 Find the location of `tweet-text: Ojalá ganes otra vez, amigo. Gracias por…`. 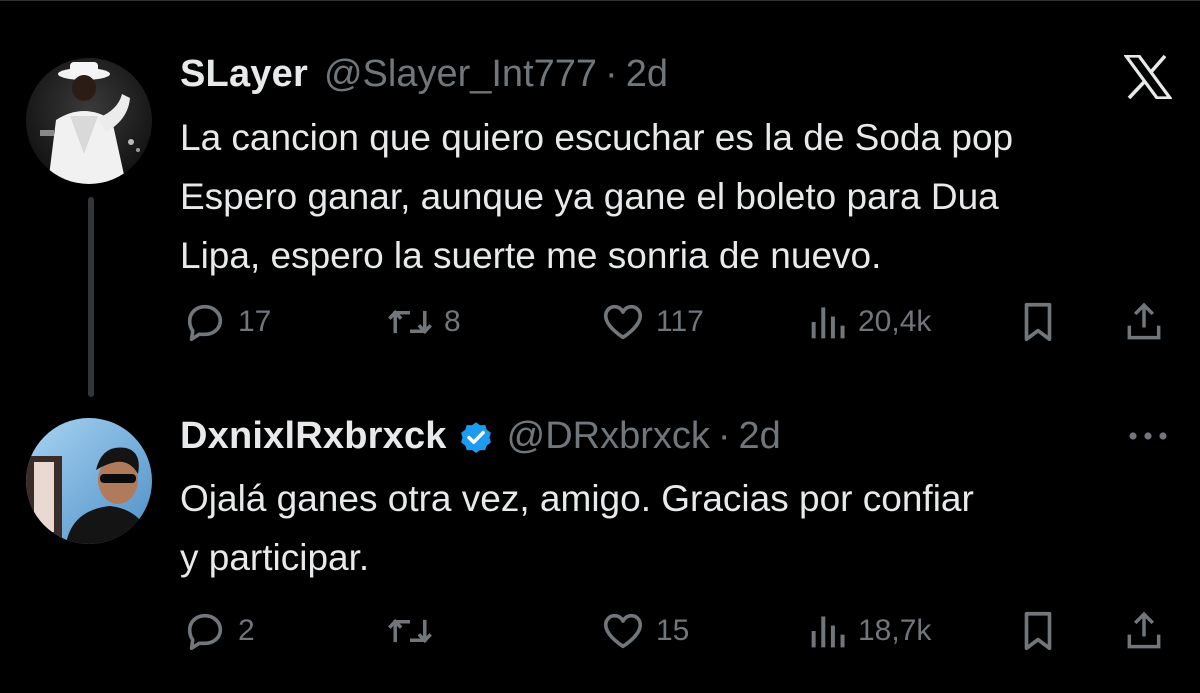

tweet-text: Ojalá ganes otra vez, amigo. Gracias por… is located at coordinates (680, 528).